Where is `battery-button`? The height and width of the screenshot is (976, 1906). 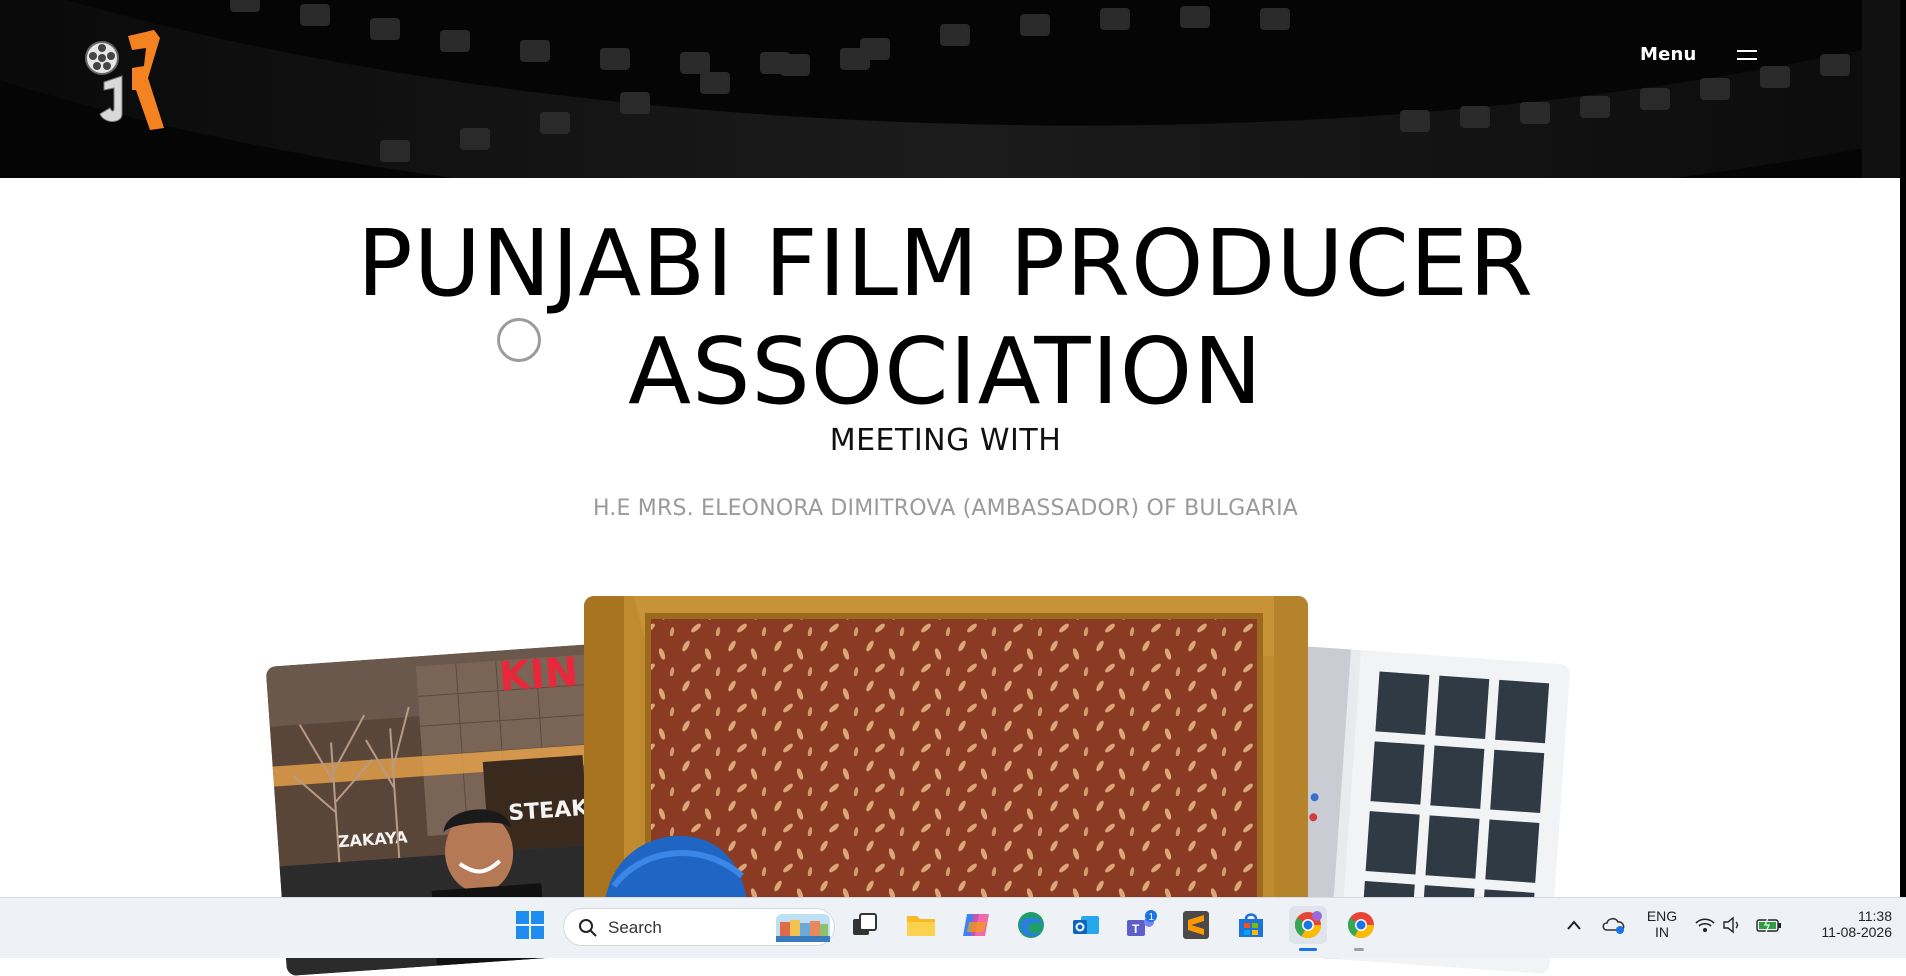
battery-button is located at coordinates (1769, 925).